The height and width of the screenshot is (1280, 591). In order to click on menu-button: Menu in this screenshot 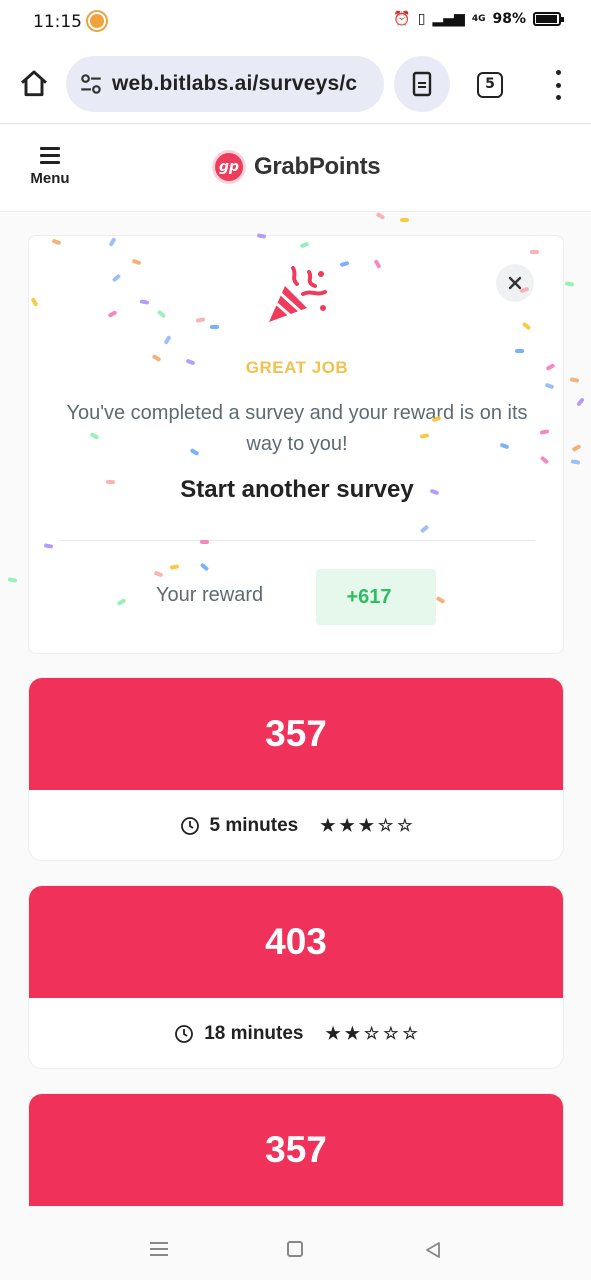, I will do `click(50, 167)`.